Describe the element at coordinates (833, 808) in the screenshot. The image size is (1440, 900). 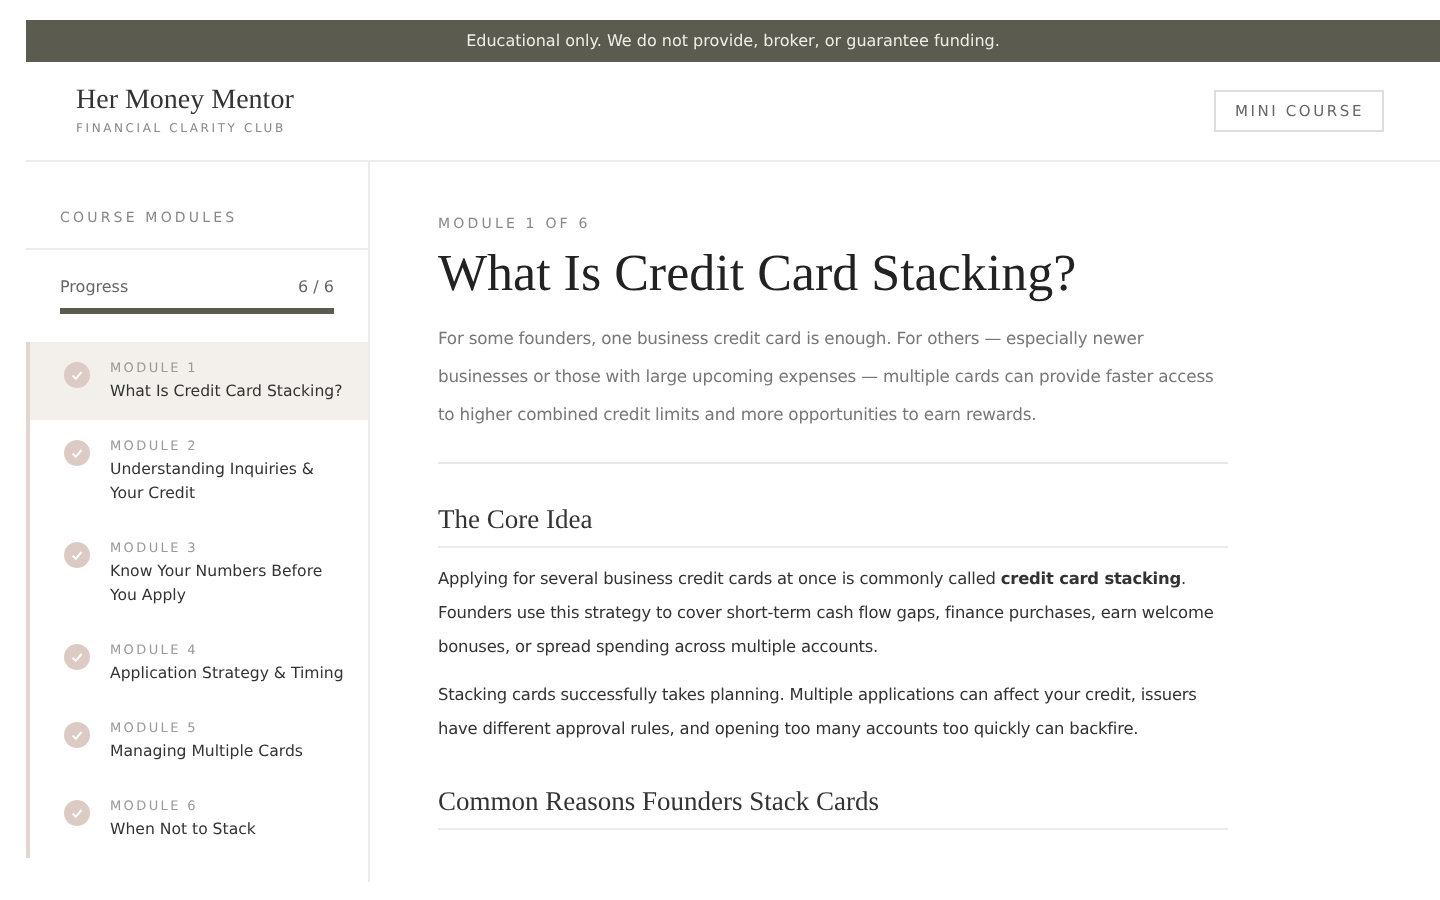
I see `section-heading: Common Reasons Founders Stack Cards` at that location.